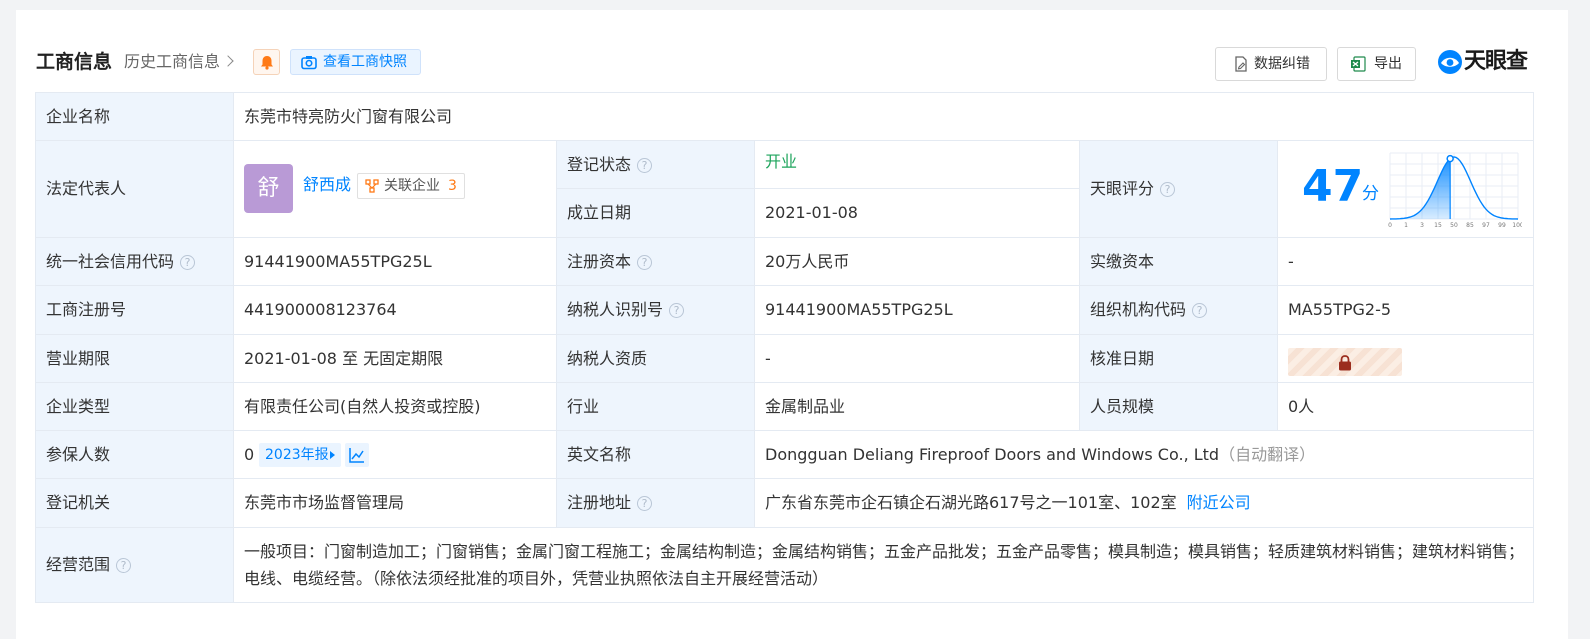 This screenshot has height=639, width=1590. Describe the element at coordinates (249, 454) in the screenshot. I see `insured-value: 0` at that location.